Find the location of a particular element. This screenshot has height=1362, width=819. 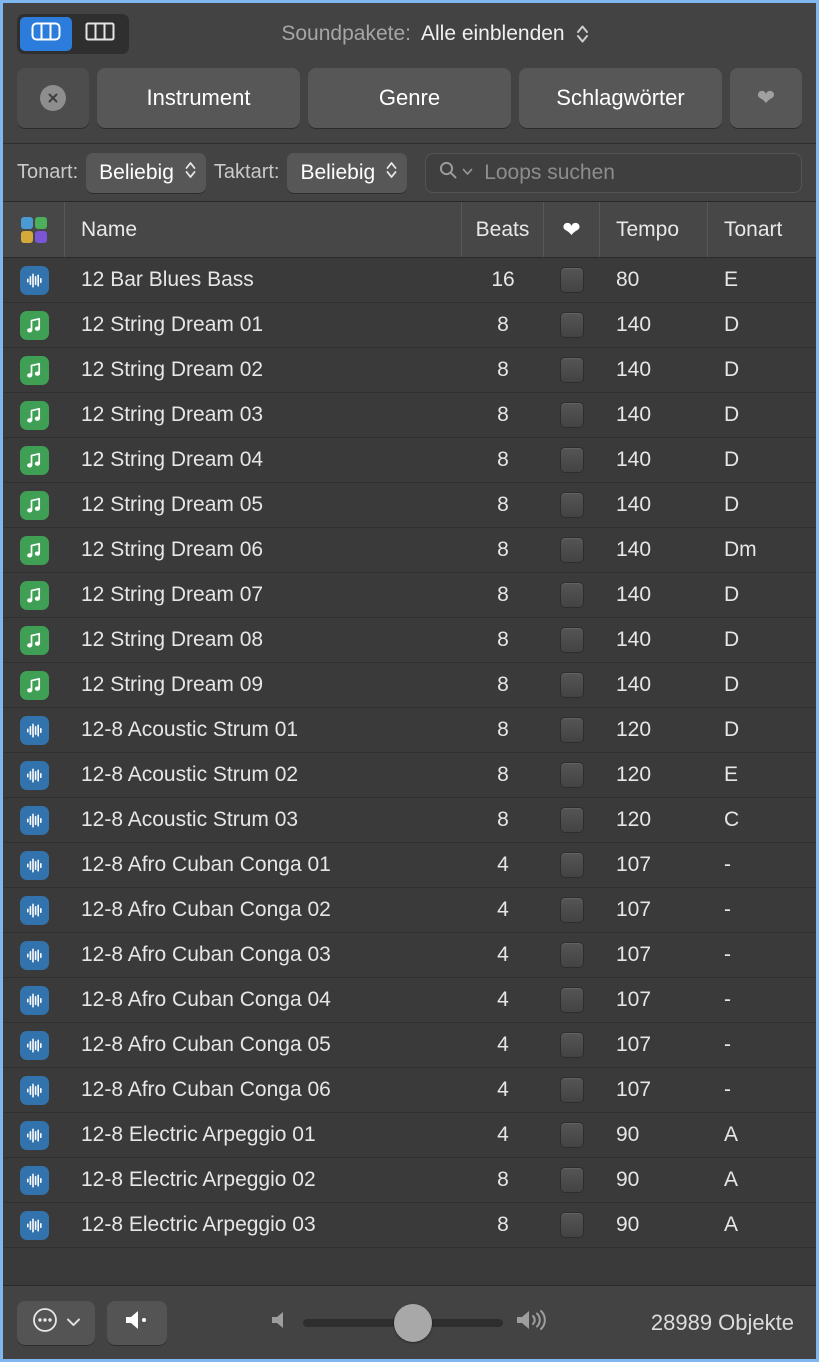

table-row: 12 String Dream 09 8 140 D is located at coordinates (409, 685).